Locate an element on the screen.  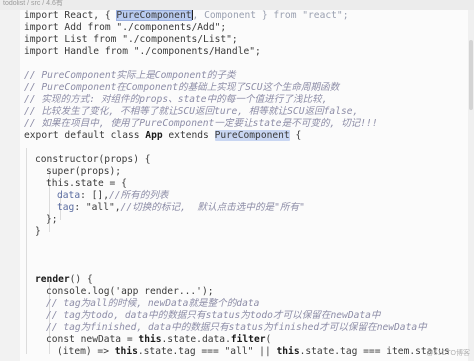
code-line: const newData = this.state.data.filter( is located at coordinates (158, 340).